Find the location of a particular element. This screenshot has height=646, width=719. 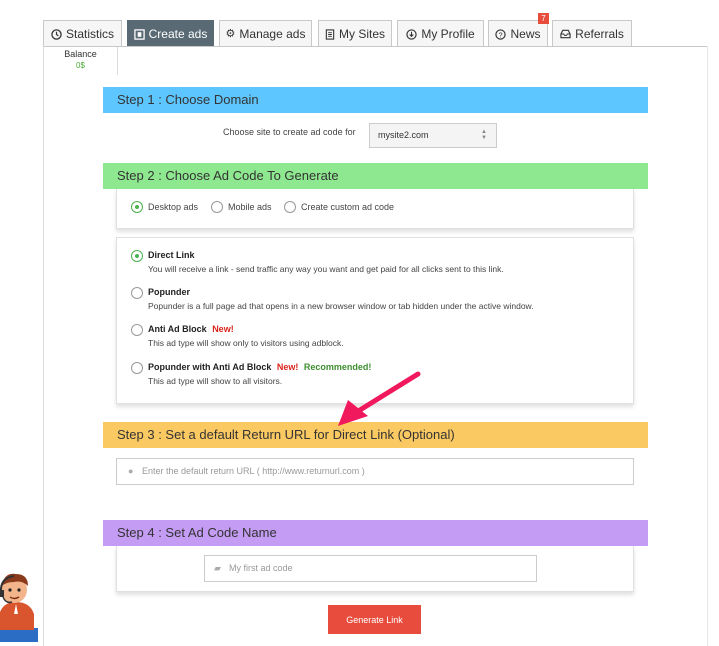

tab-create-ads: Create ads is located at coordinates (170, 33).